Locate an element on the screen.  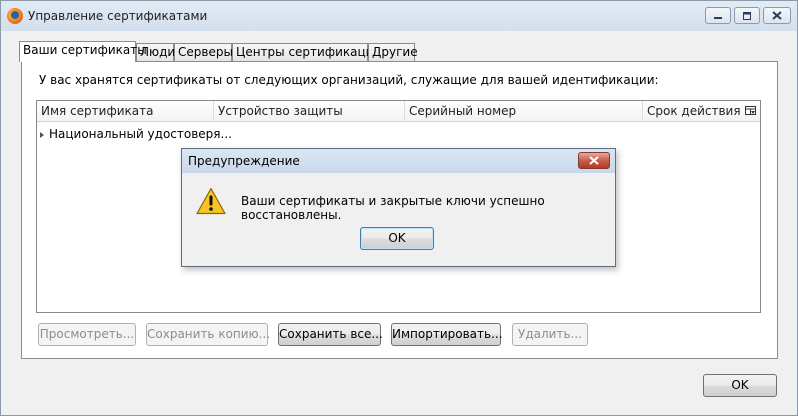
tab-your-certificates: Ваши сертификаты is located at coordinates (83, 51).